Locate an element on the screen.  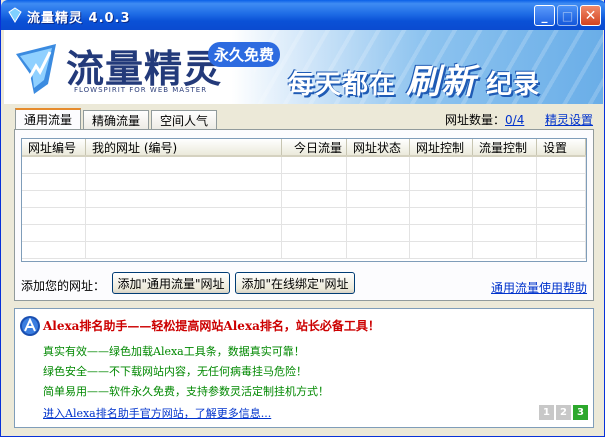
close-icon: ✕ is located at coordinates (590, 15).